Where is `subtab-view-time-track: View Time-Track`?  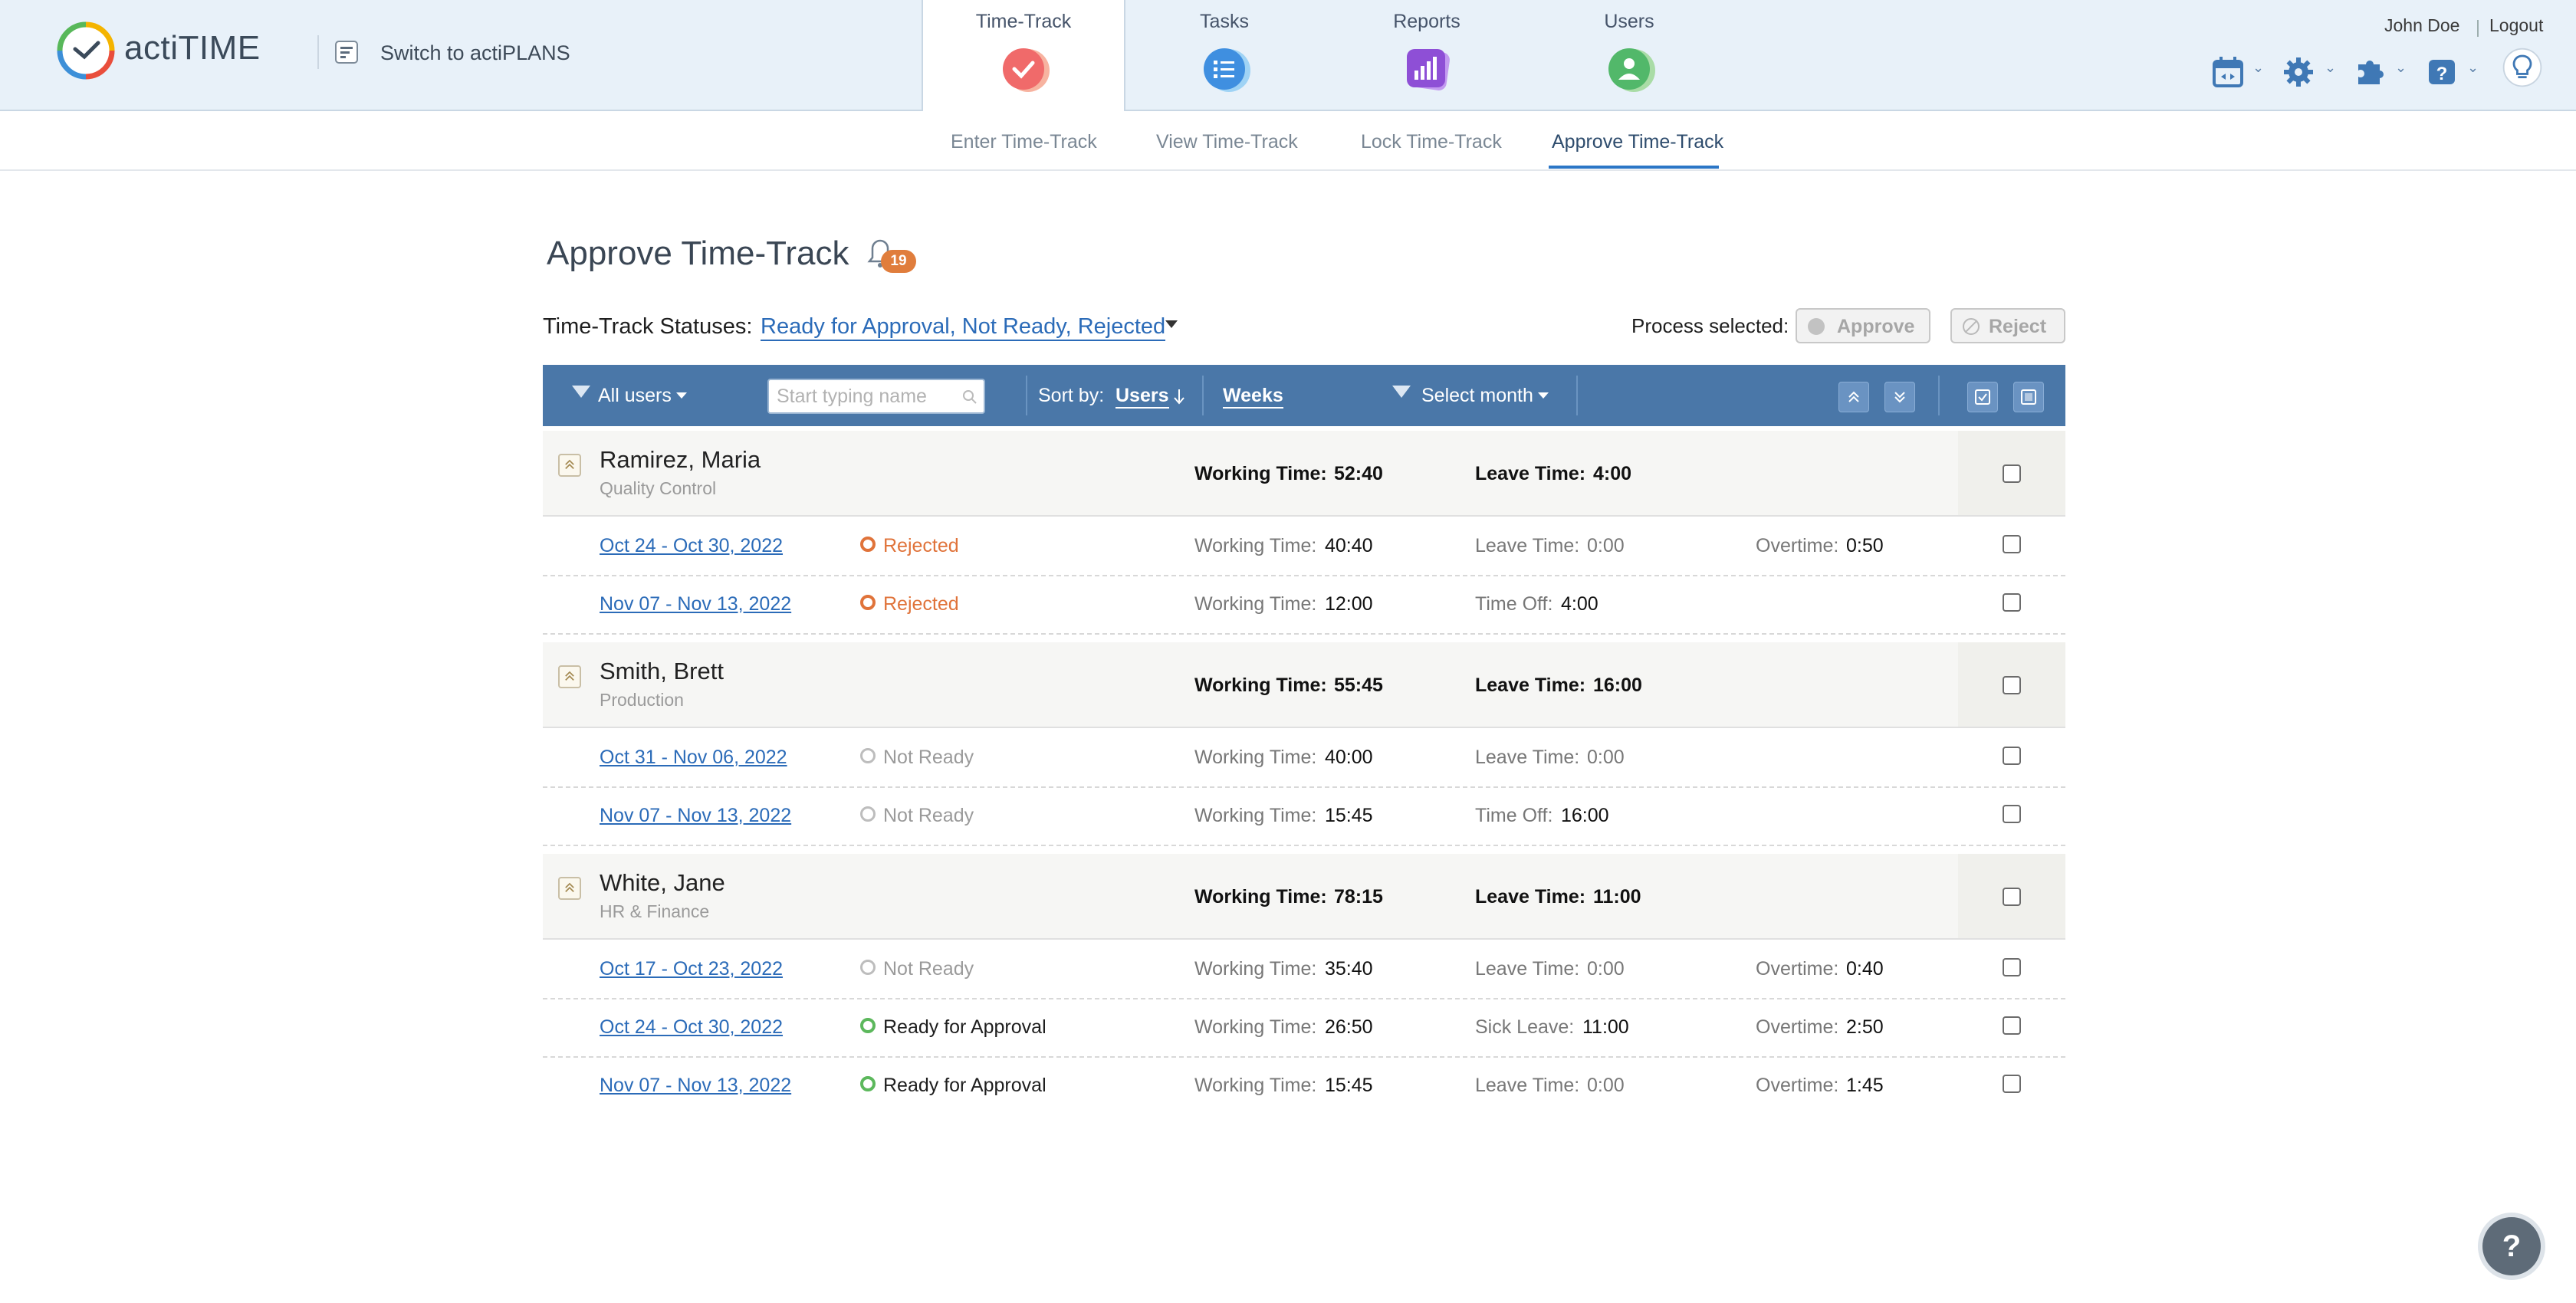 subtab-view-time-track: View Time-Track is located at coordinates (1227, 142).